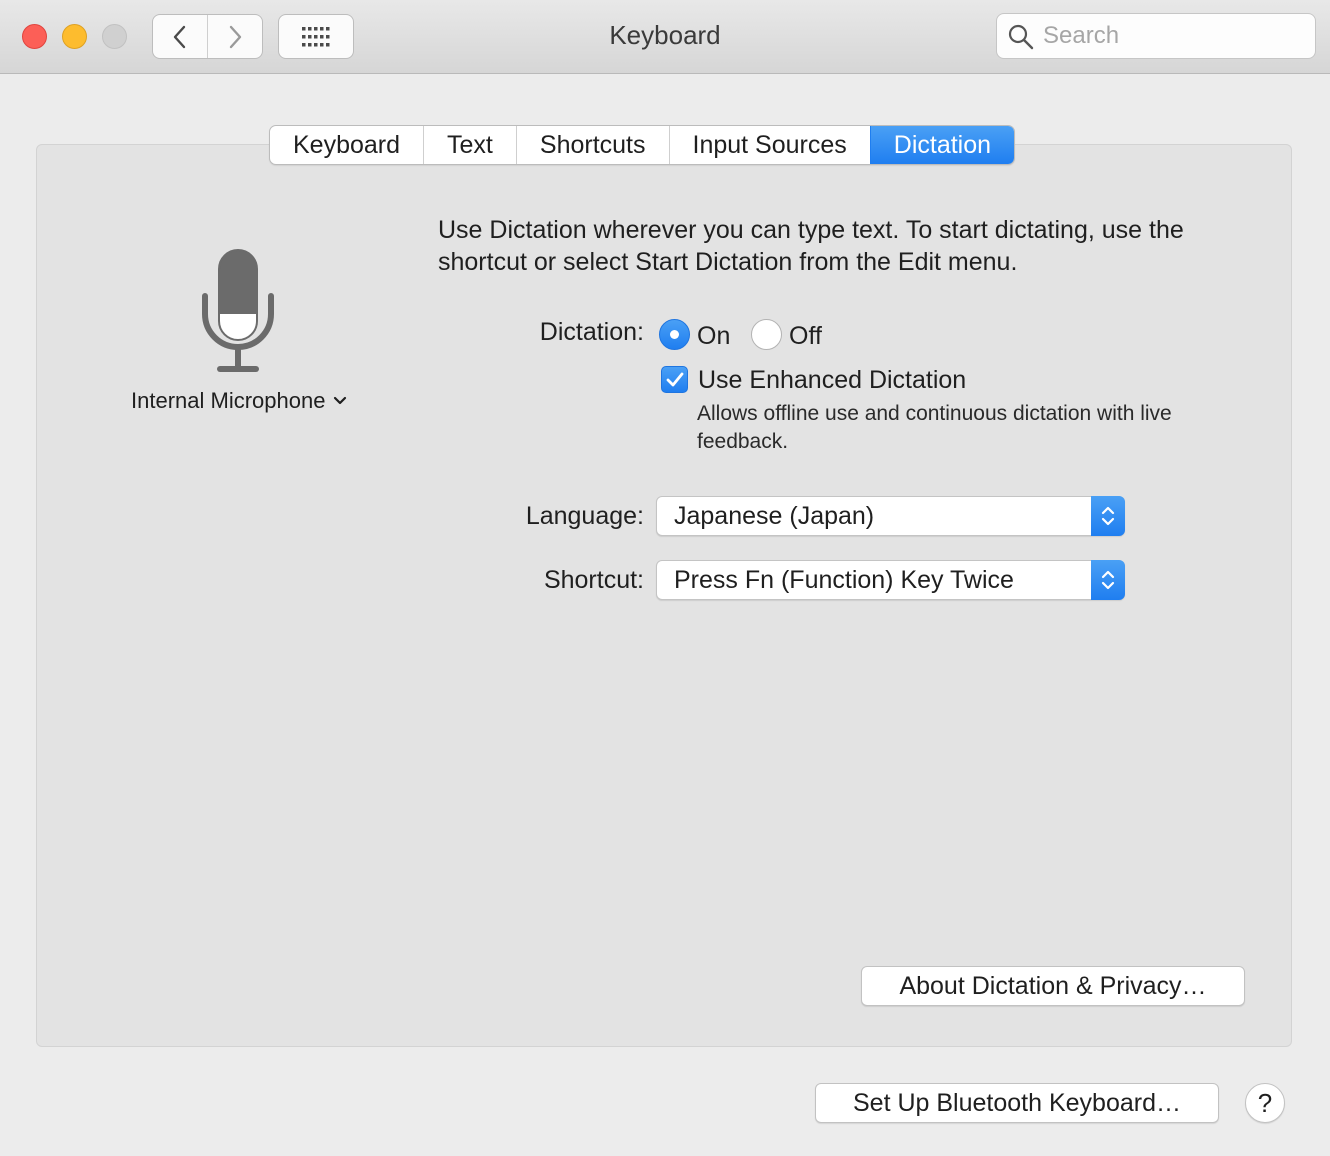 The width and height of the screenshot is (1330, 1156). Describe the element at coordinates (228, 400) in the screenshot. I see `microphone-source-label: Internal Microphone` at that location.